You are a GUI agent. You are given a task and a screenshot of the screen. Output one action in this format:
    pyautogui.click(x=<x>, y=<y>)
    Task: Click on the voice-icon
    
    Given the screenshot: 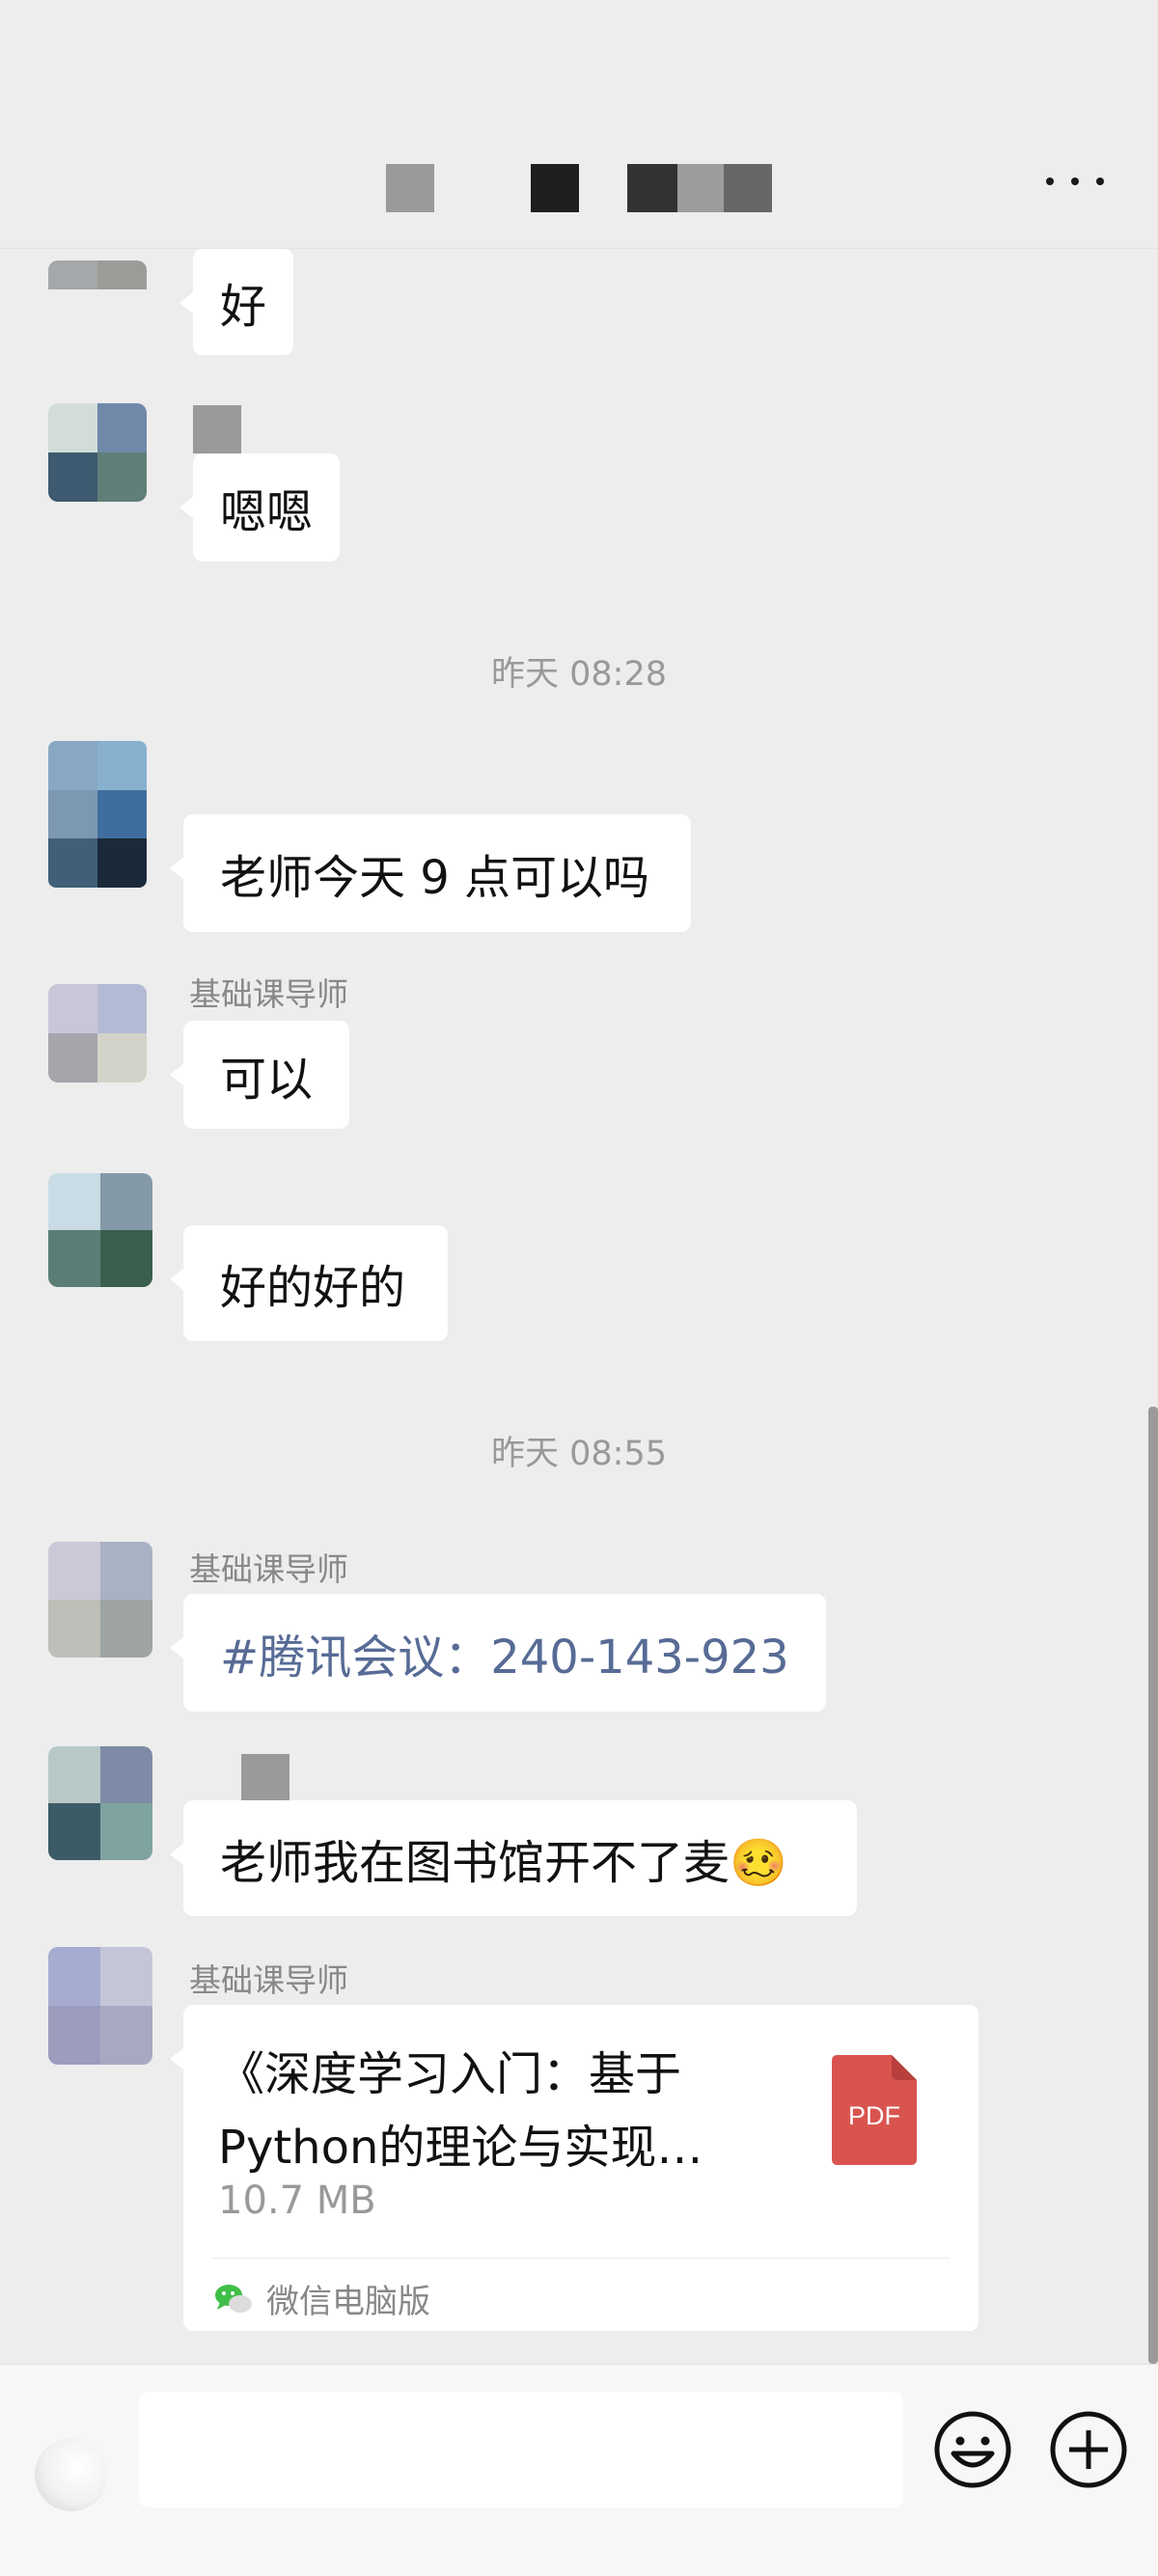 What is the action you would take?
    pyautogui.click(x=71, y=2474)
    